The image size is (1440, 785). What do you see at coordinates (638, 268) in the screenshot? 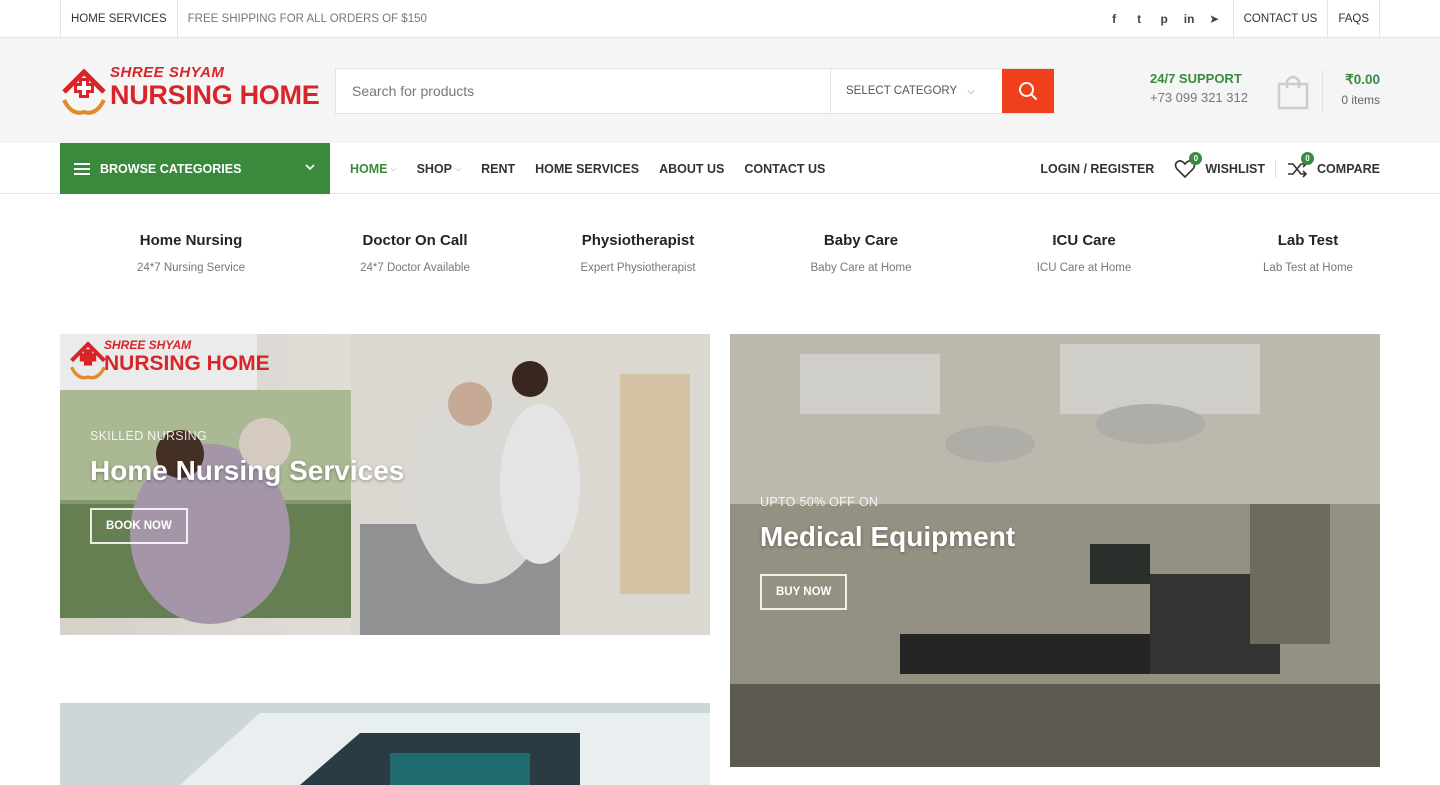
I see `service-subtitle: Expert Physiotherapist` at bounding box center [638, 268].